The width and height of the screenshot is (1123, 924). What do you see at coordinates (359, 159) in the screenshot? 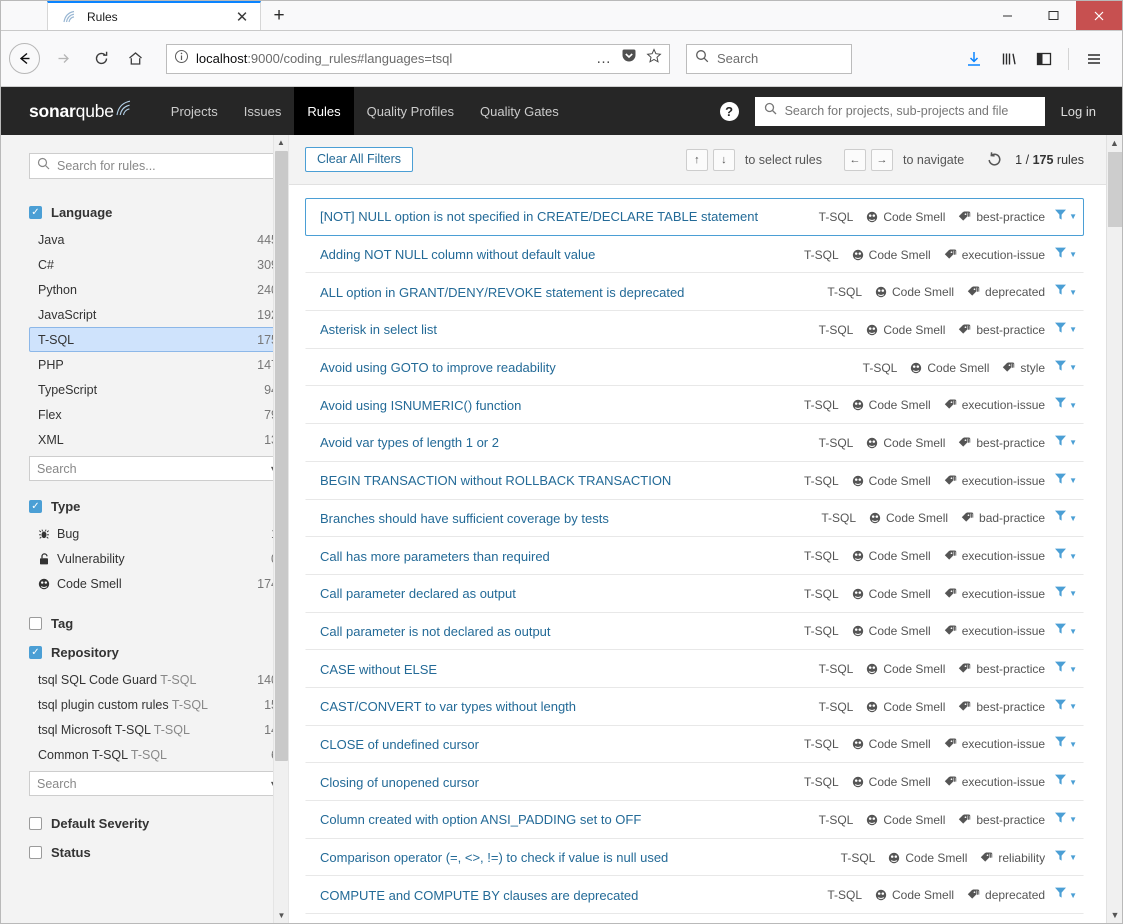
I see `clear-all-filters-button: Clear All Filters` at bounding box center [359, 159].